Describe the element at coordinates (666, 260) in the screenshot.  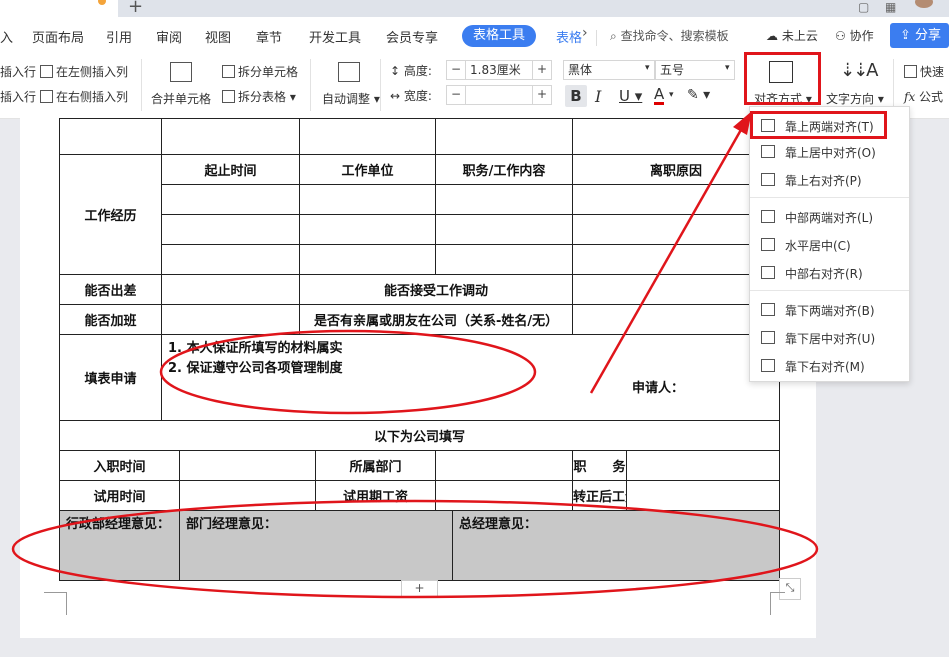
I see `annotation-arrow-line` at that location.